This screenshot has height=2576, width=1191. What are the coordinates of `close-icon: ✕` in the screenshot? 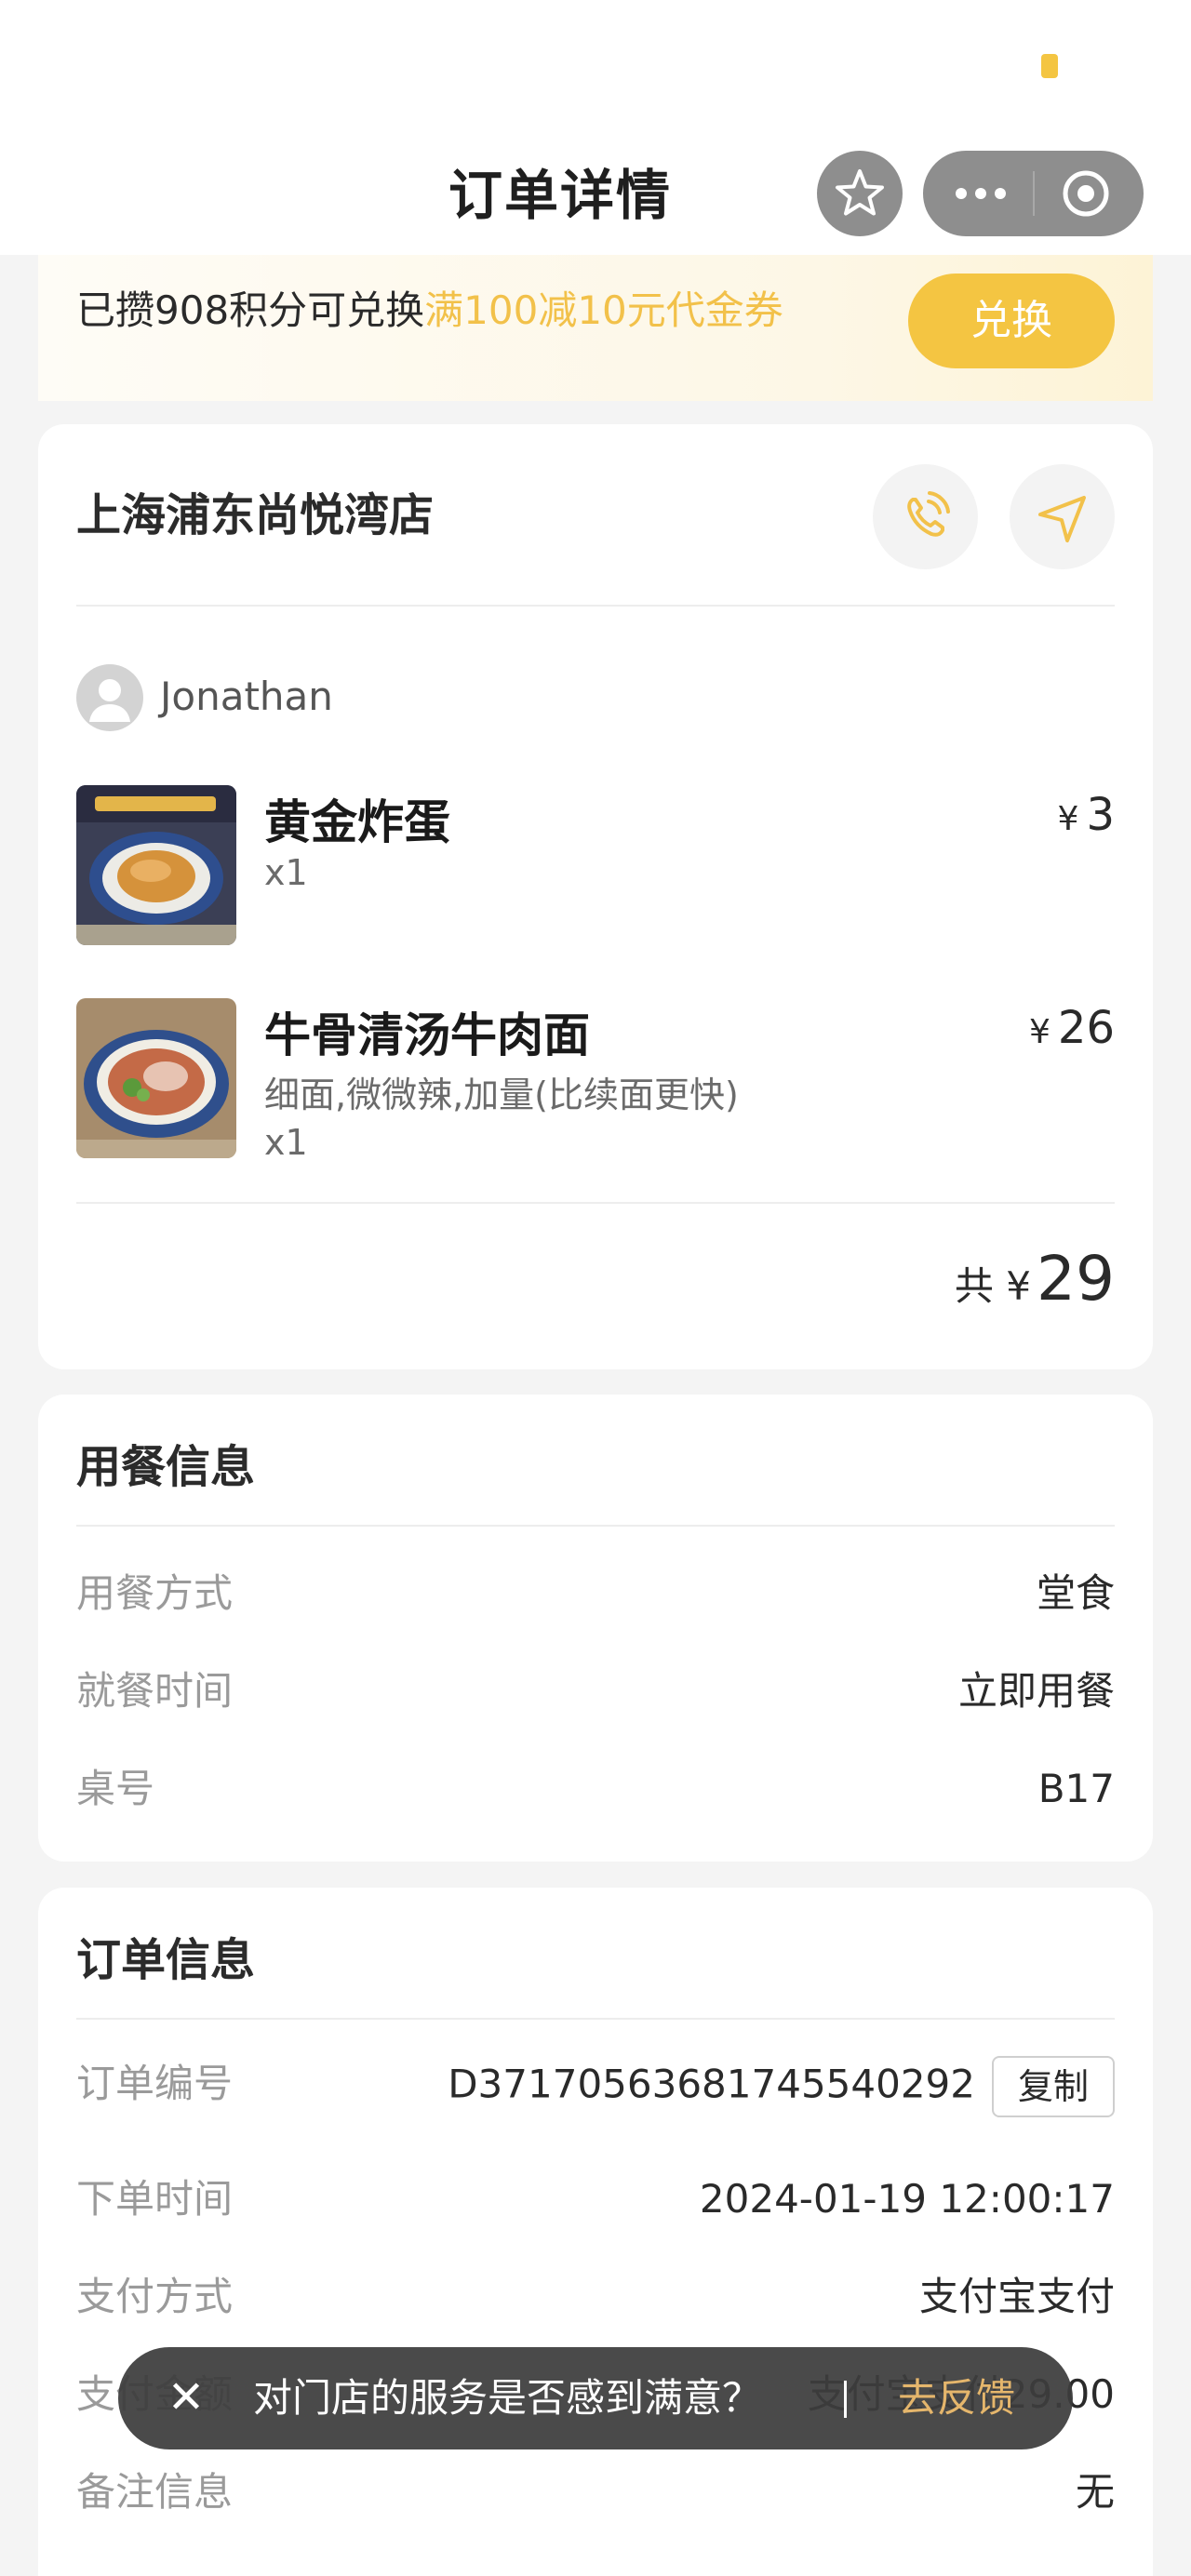 It's located at (186, 2398).